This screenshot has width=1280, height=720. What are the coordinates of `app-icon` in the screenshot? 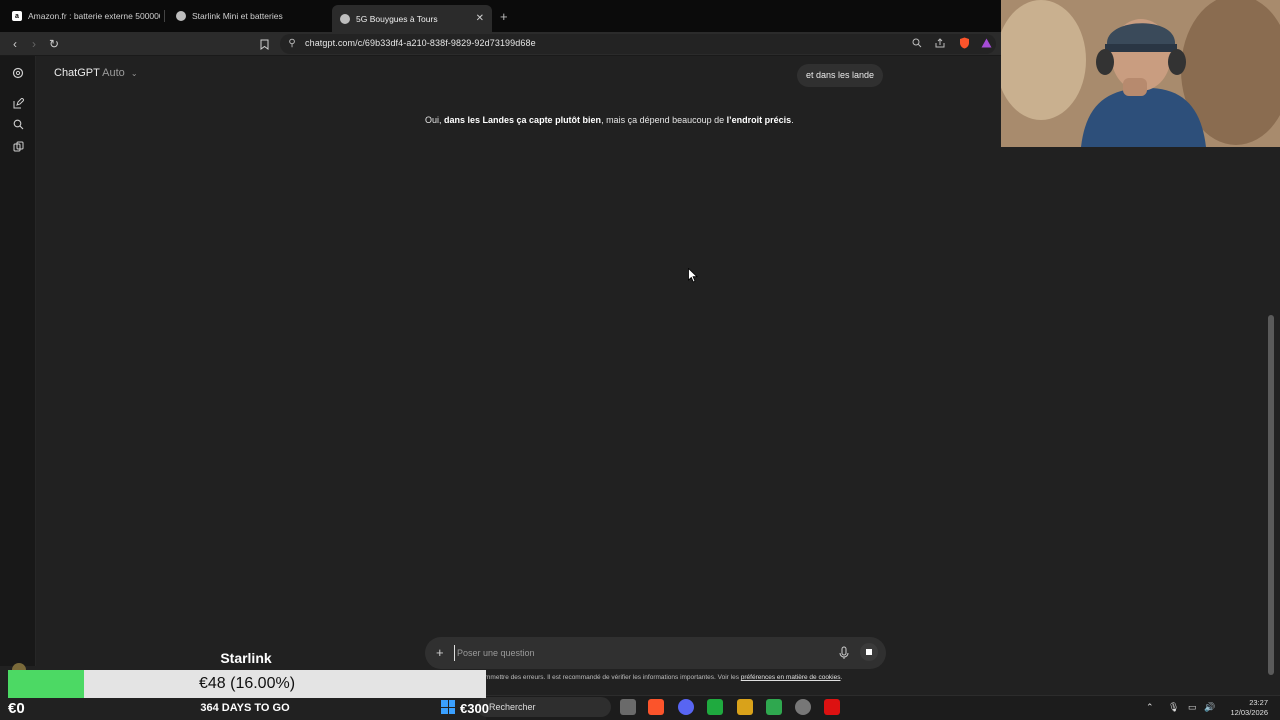 It's located at (745, 707).